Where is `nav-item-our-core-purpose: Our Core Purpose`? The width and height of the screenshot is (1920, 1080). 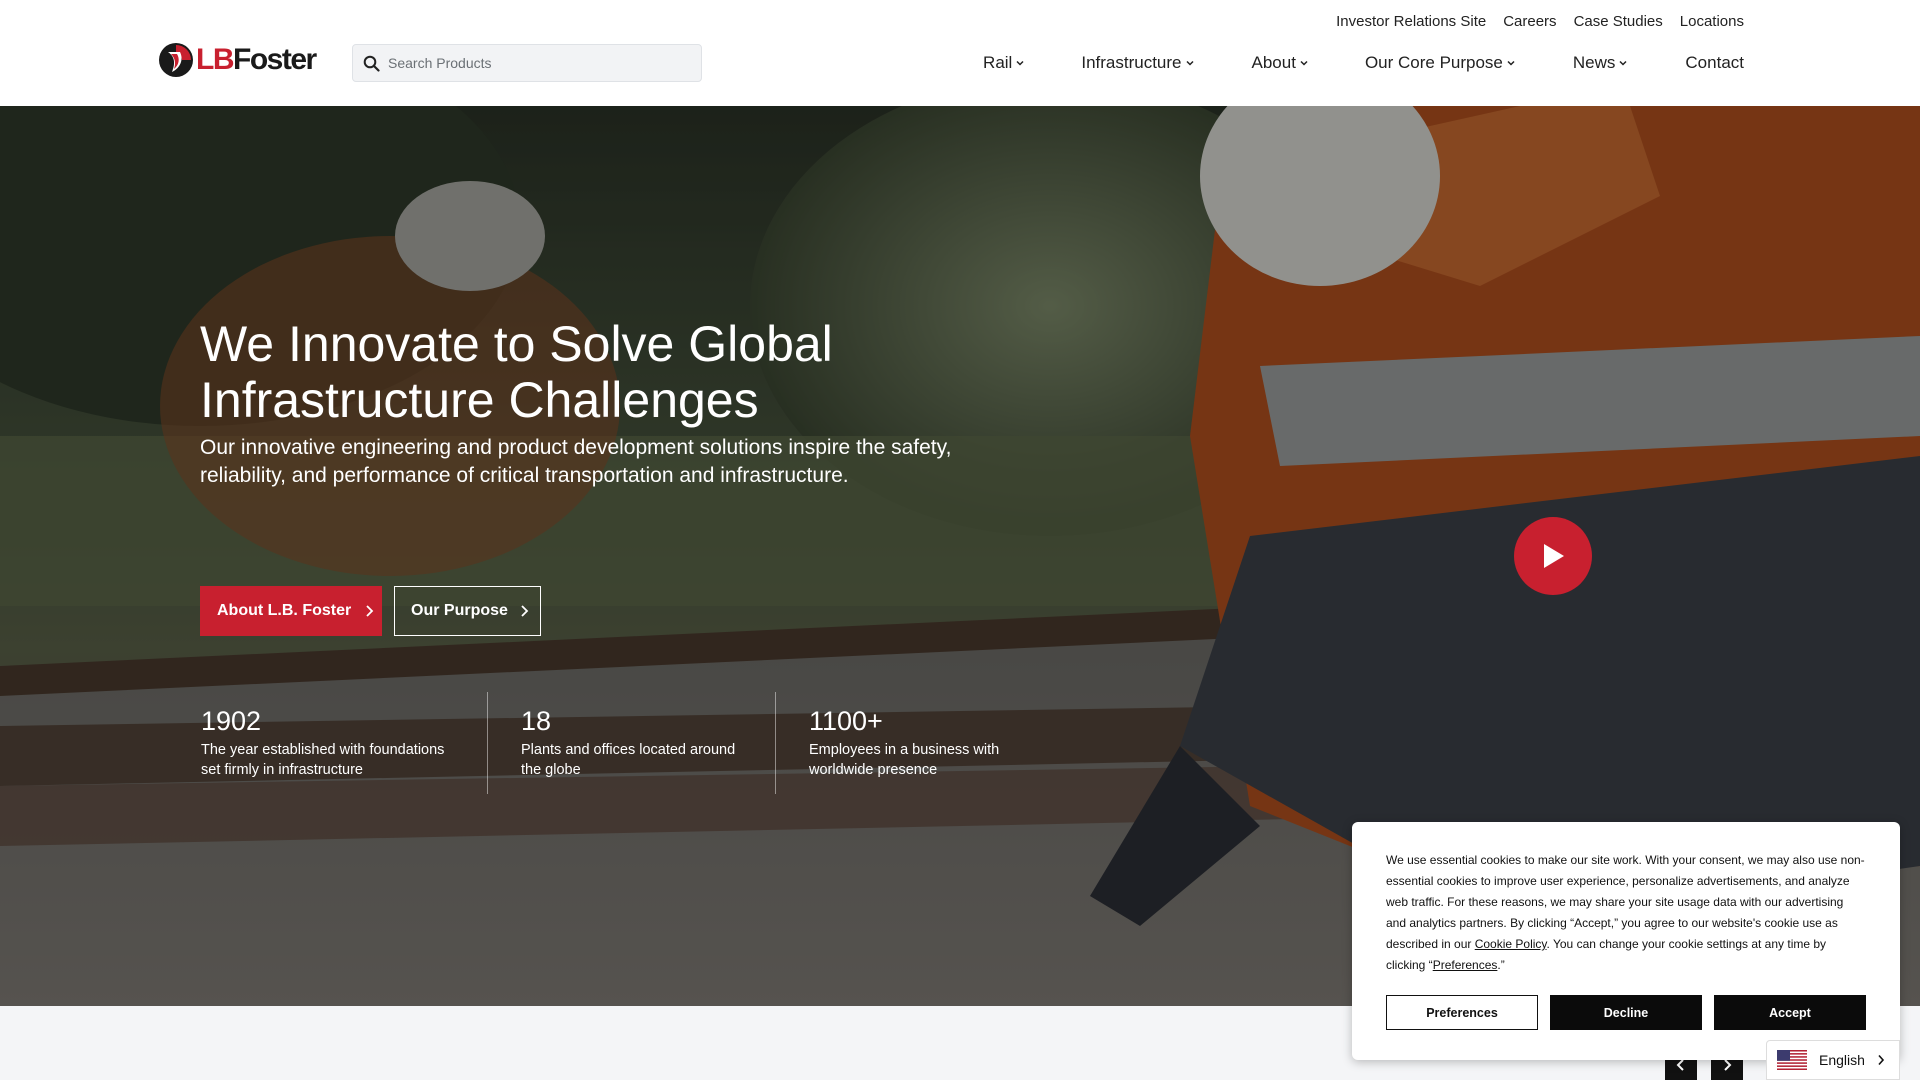 nav-item-our-core-purpose: Our Core Purpose is located at coordinates (1440, 63).